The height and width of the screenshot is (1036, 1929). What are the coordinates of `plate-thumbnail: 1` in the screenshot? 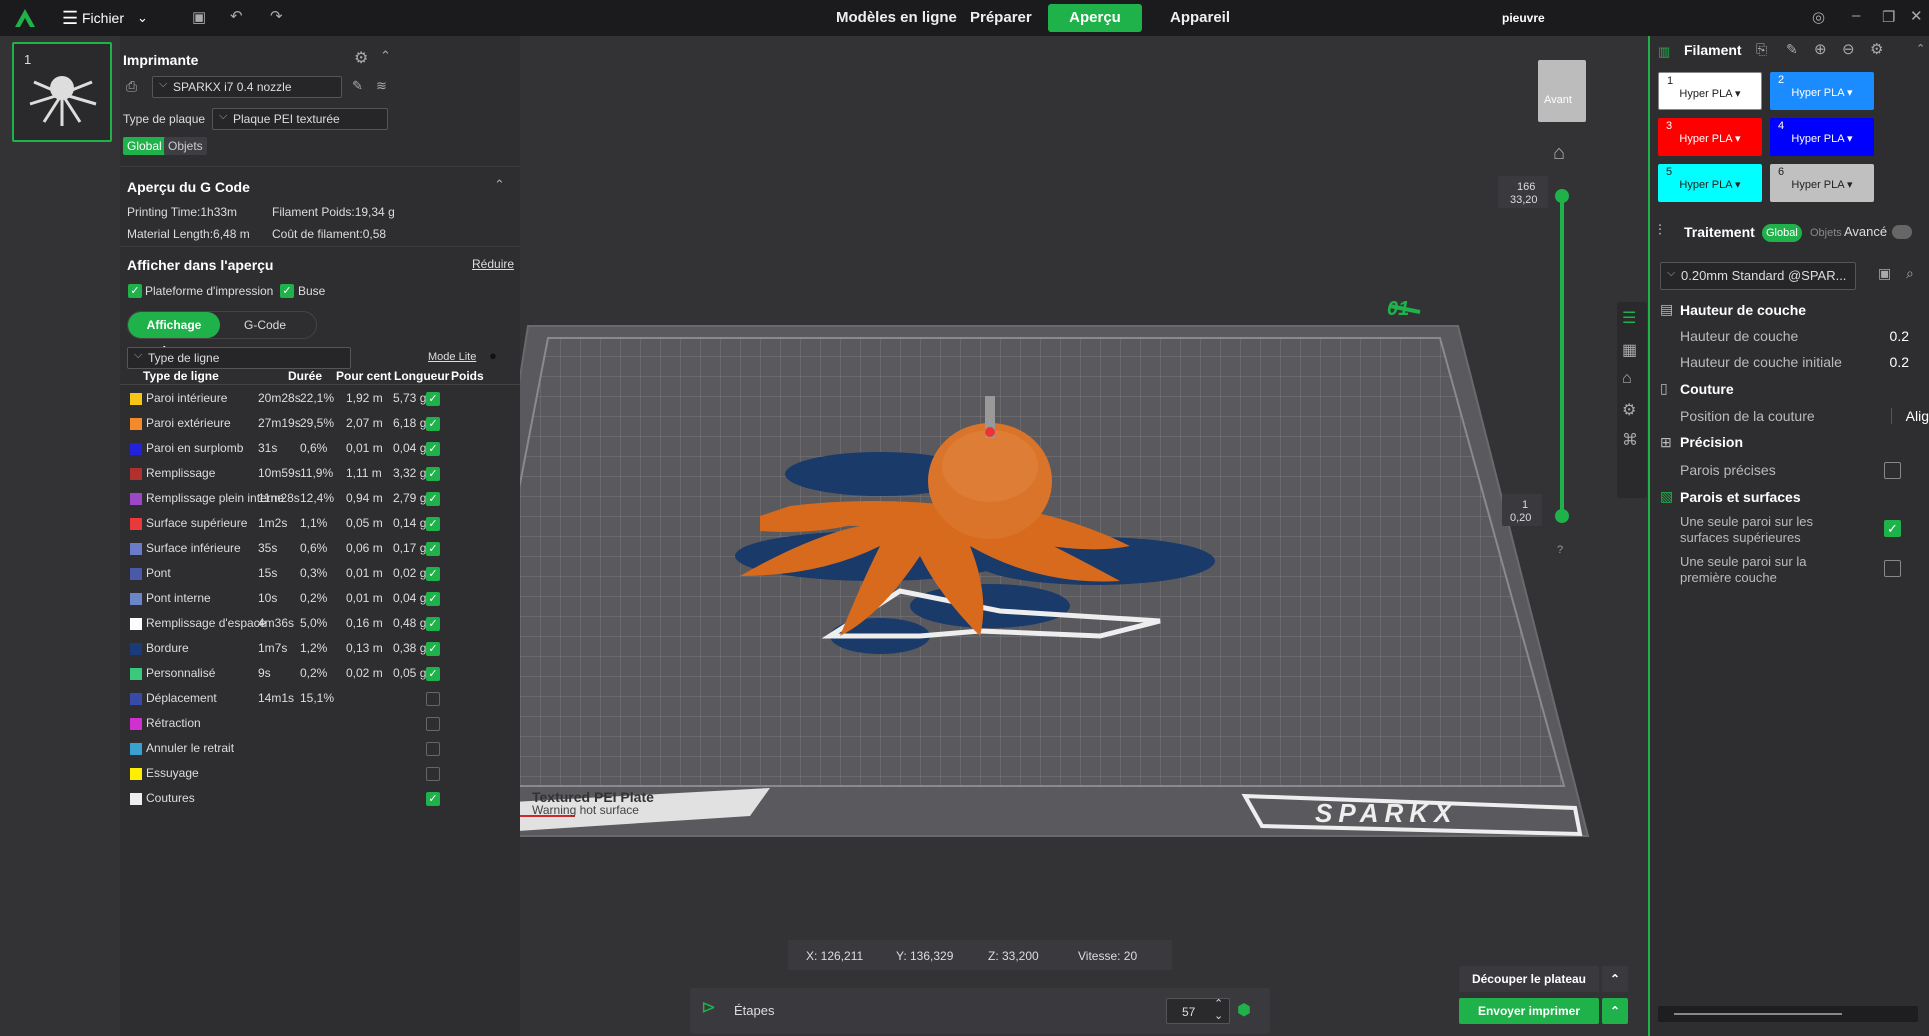 It's located at (62, 92).